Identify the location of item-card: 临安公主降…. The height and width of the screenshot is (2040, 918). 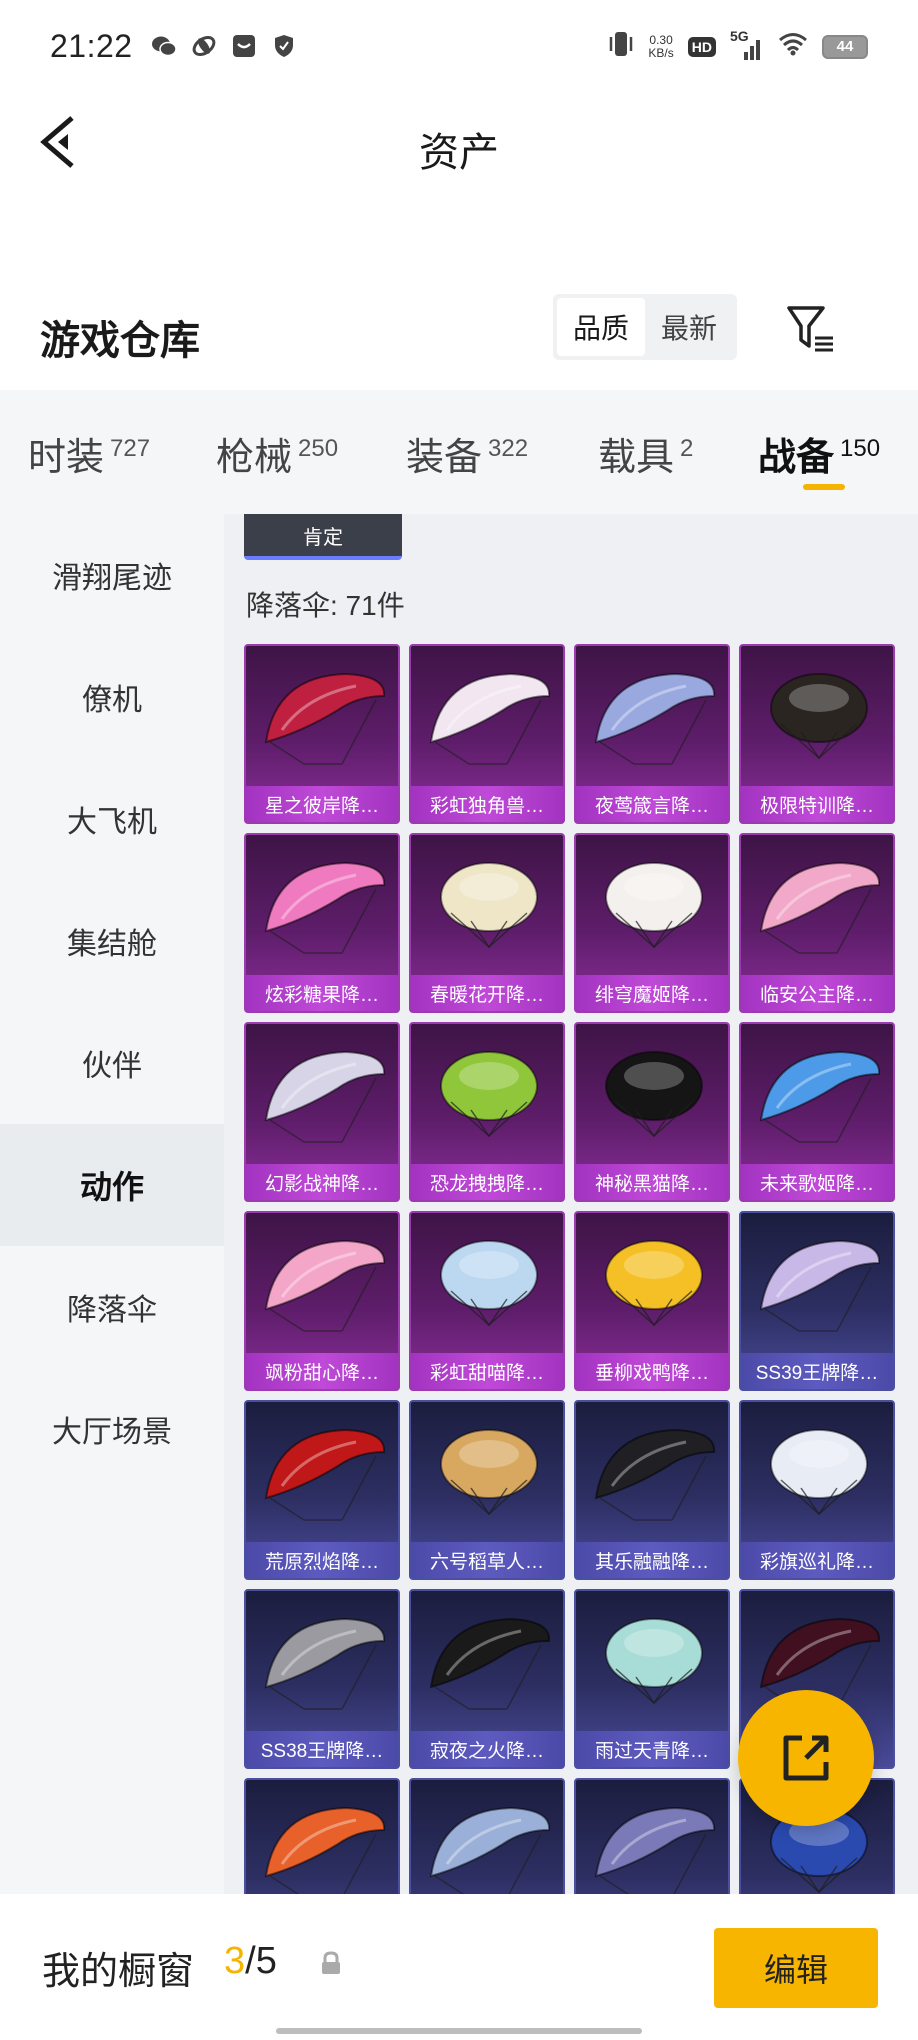
(817, 923).